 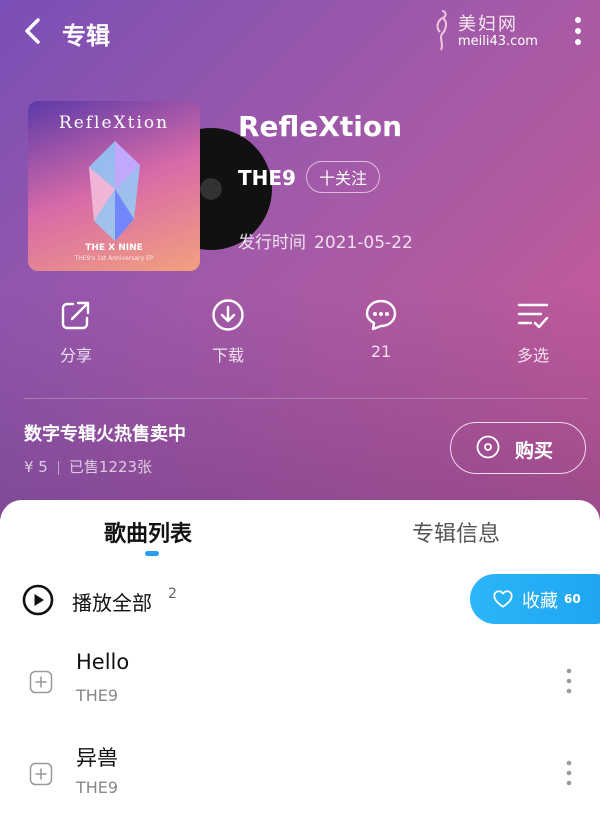 I want to click on release-date: 发行时间 2021-05-22, so click(x=329, y=240).